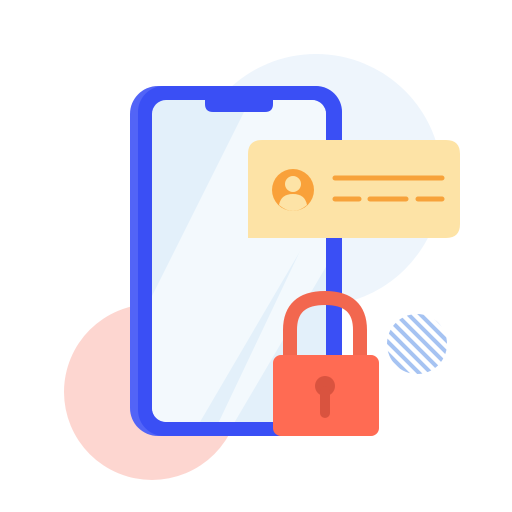  I want to click on profile-card, so click(354, 189).